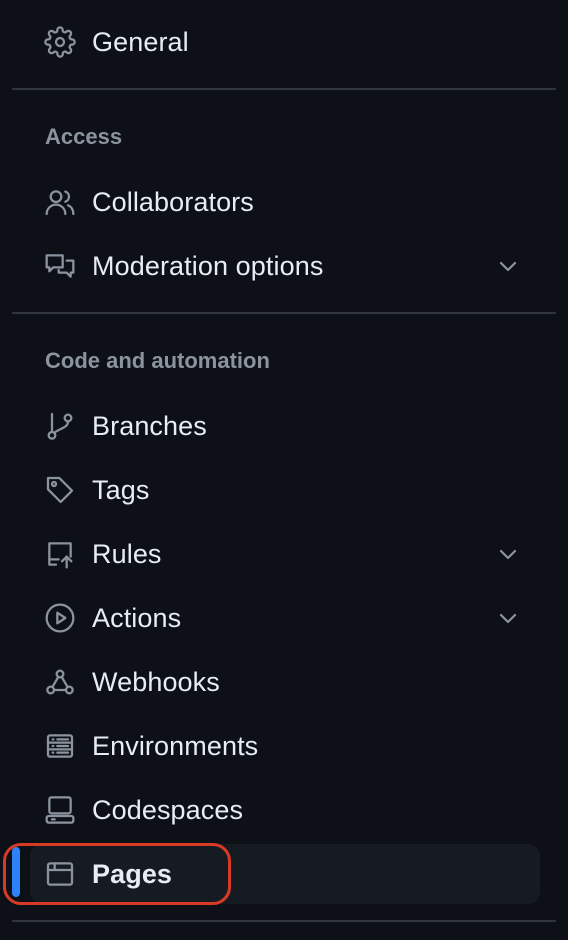 This screenshot has height=940, width=568. Describe the element at coordinates (60, 426) in the screenshot. I see `git-branch-icon` at that location.